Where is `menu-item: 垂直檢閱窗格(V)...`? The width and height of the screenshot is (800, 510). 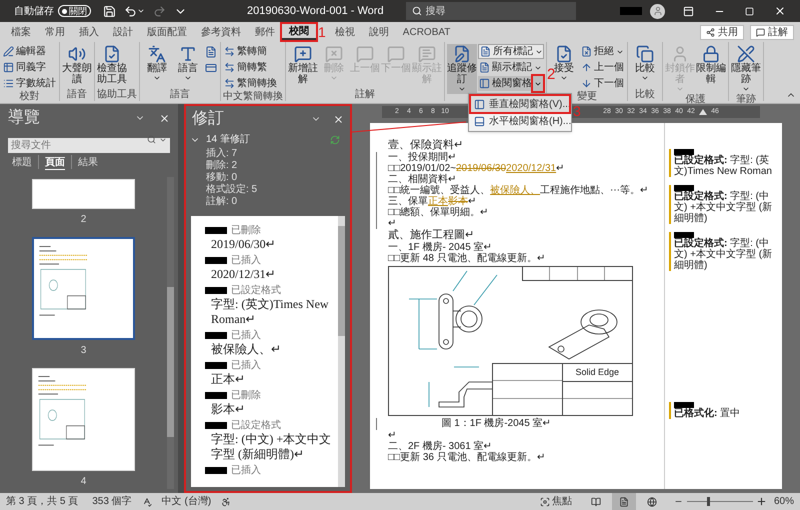 menu-item: 垂直檢閱窗格(V)... is located at coordinates (520, 104).